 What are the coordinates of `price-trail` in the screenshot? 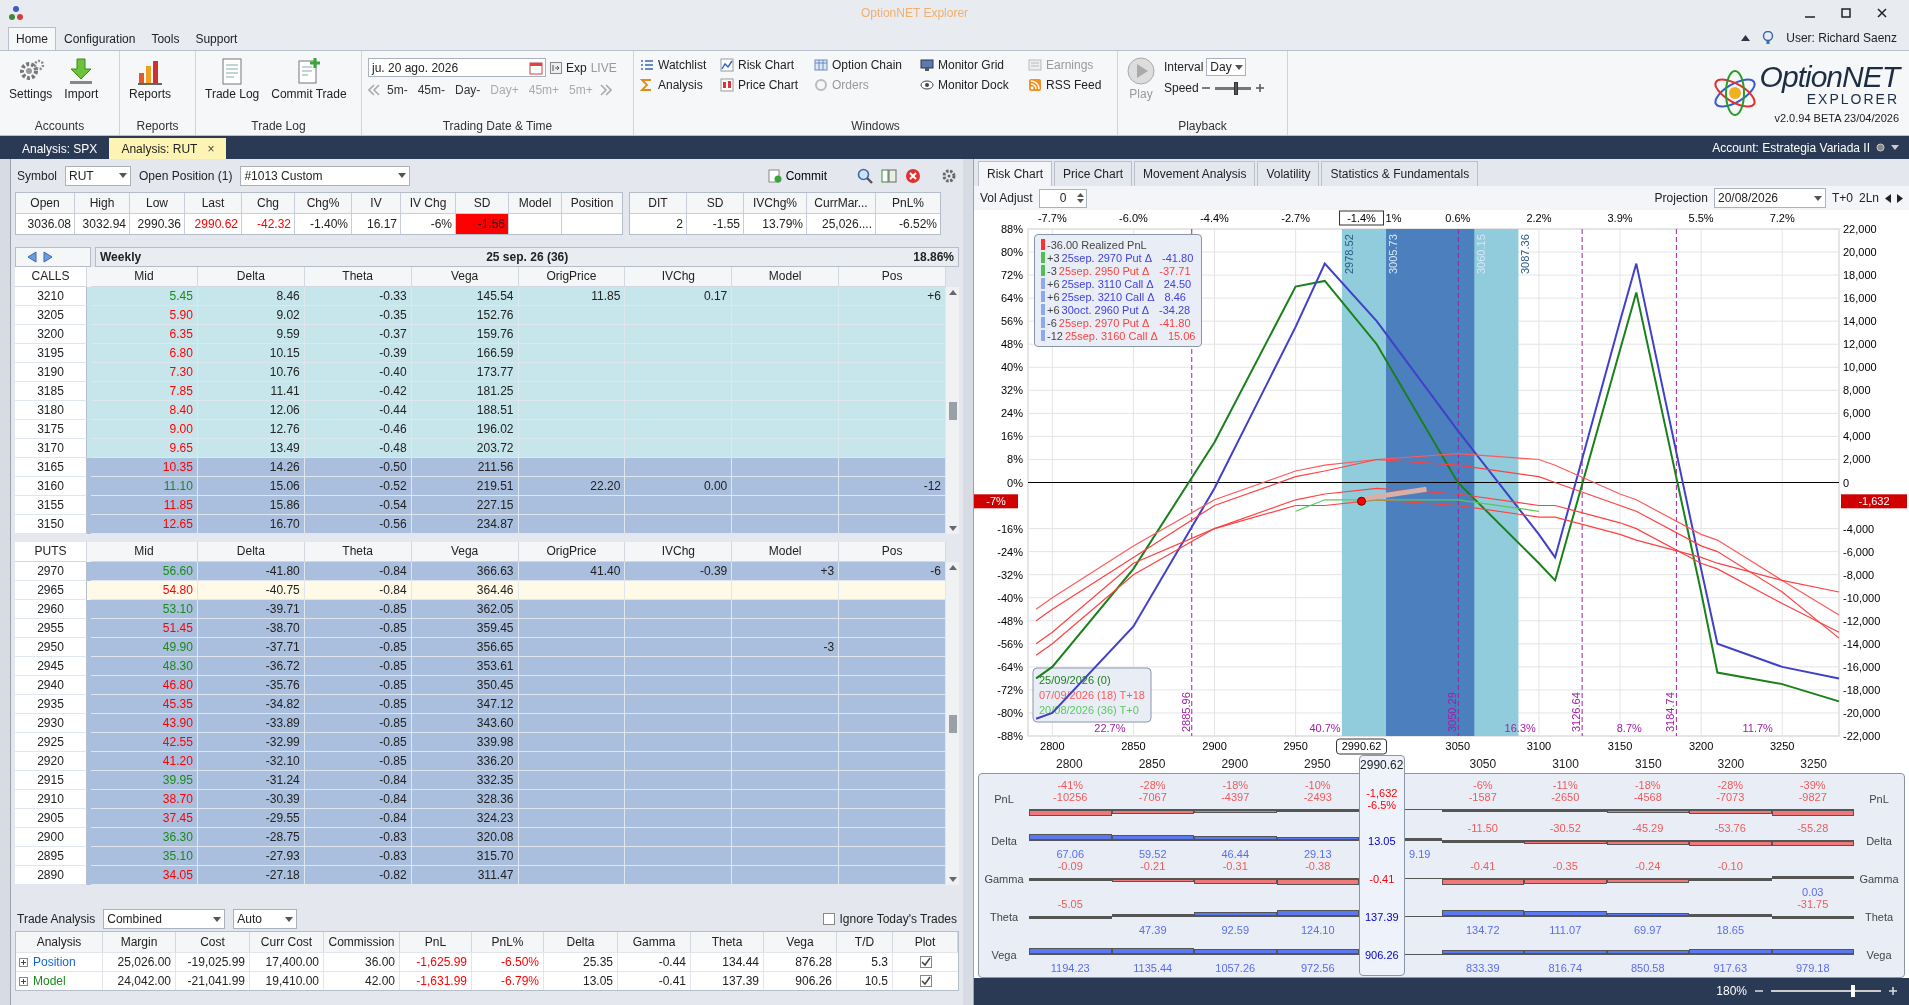 It's located at (1396, 493).